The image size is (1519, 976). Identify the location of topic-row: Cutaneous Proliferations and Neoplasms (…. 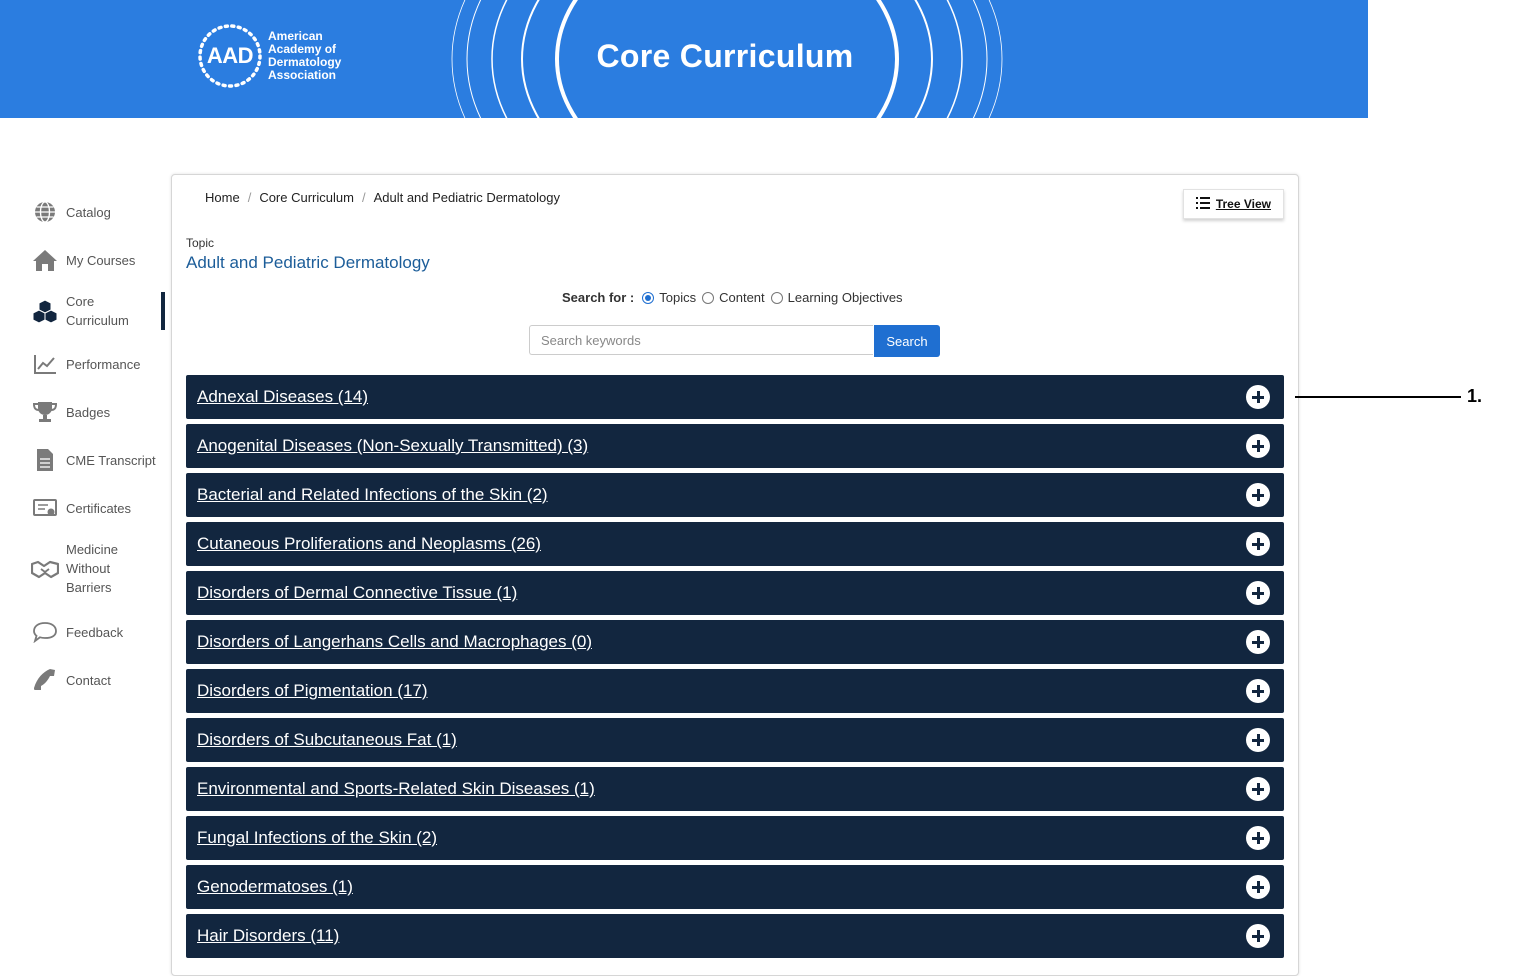
(735, 544).